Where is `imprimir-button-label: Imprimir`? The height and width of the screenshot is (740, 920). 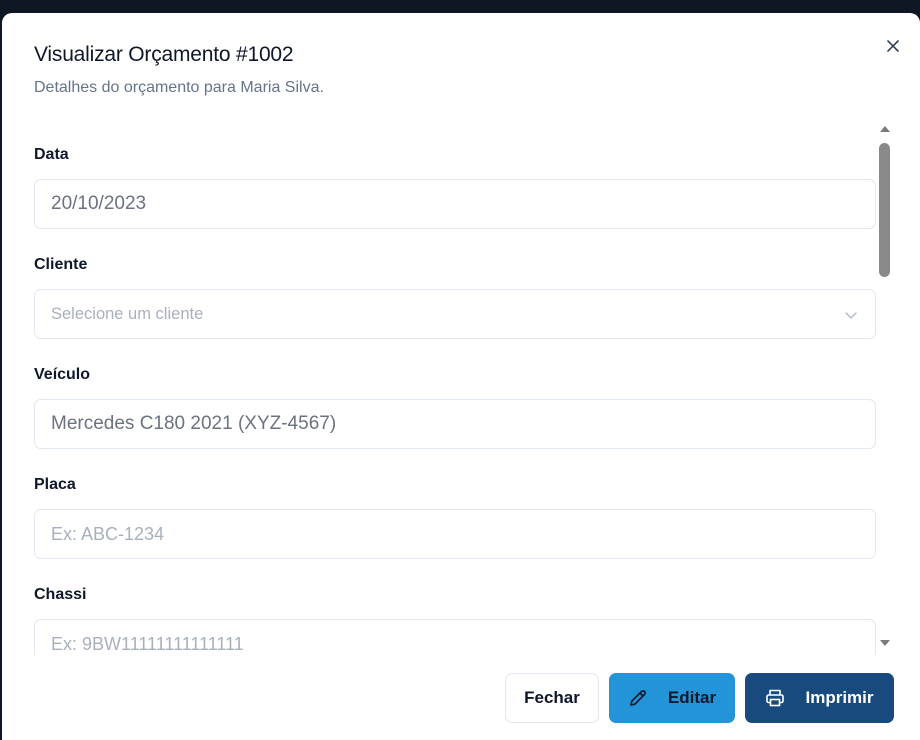
imprimir-button-label: Imprimir is located at coordinates (839, 697).